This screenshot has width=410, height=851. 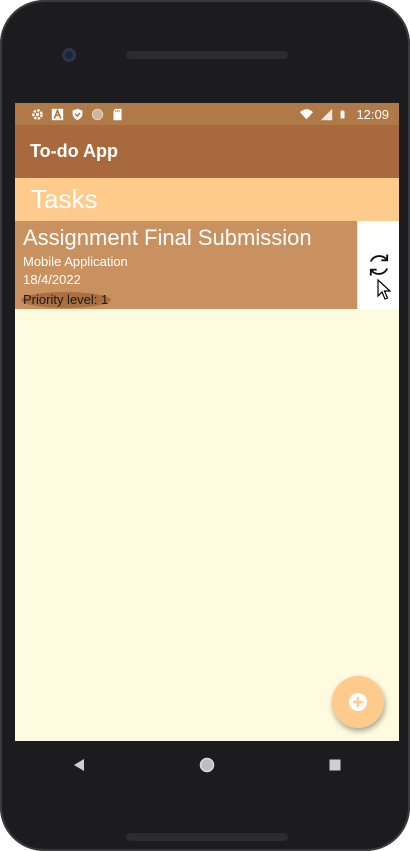 What do you see at coordinates (207, 55) in the screenshot?
I see `top-speaker` at bounding box center [207, 55].